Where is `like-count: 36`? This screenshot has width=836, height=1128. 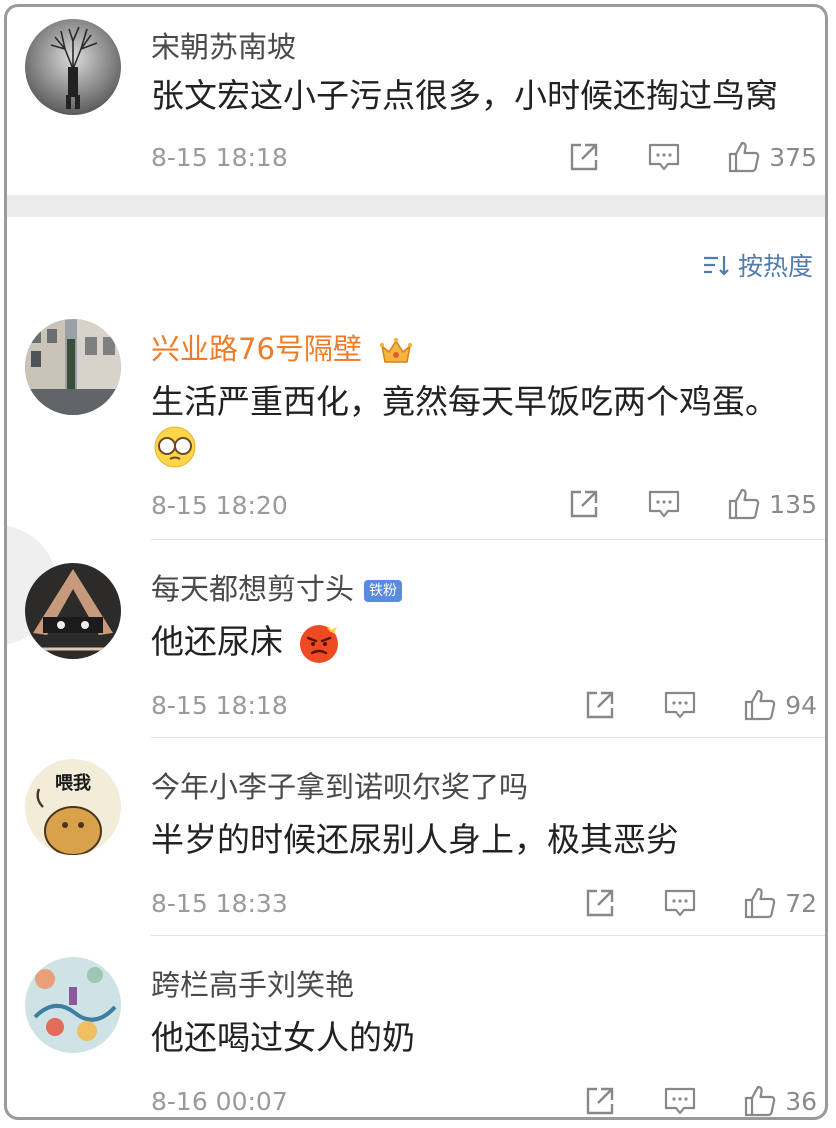 like-count: 36 is located at coordinates (801, 1101).